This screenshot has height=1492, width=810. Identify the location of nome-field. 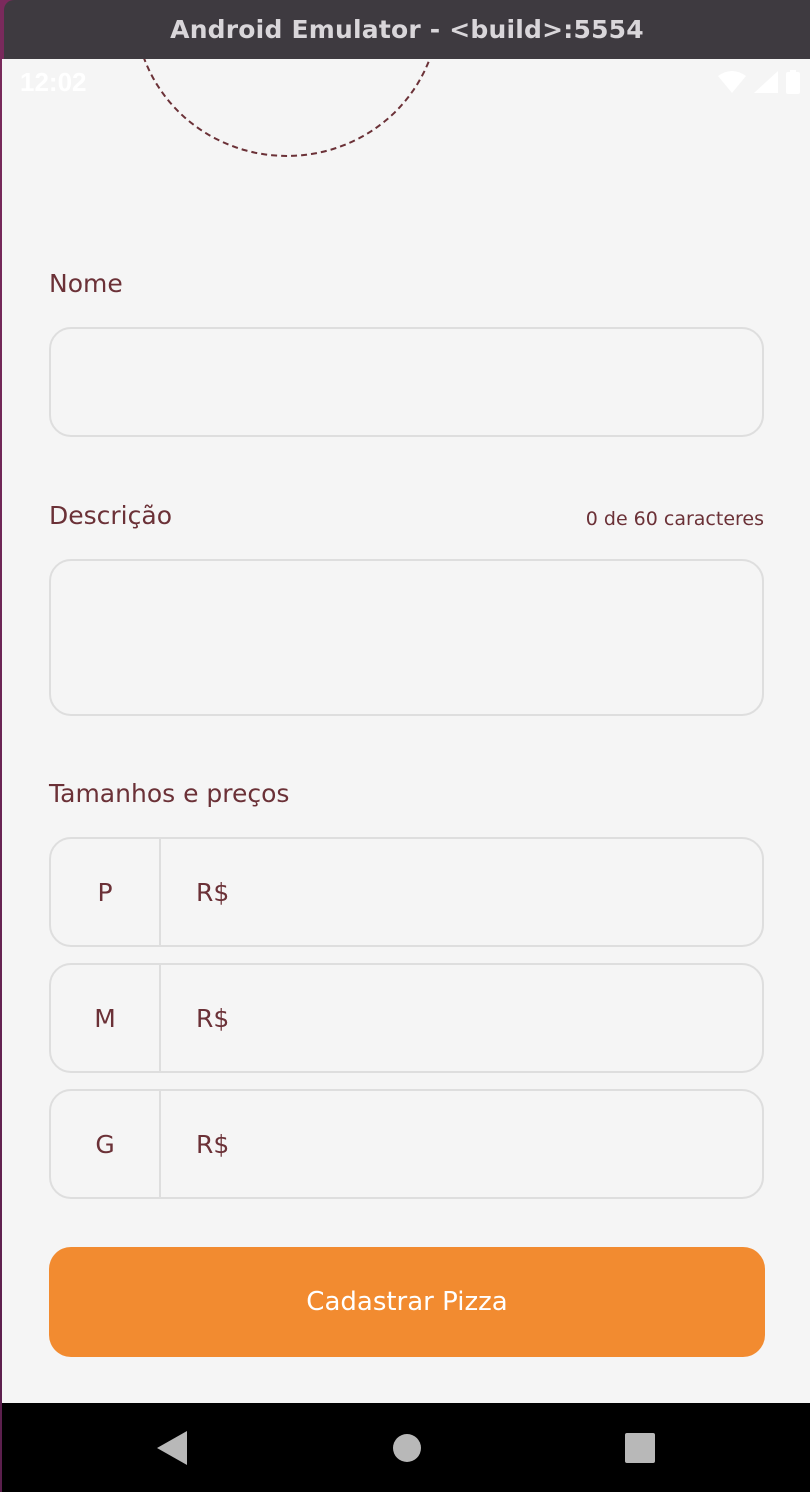
(406, 382).